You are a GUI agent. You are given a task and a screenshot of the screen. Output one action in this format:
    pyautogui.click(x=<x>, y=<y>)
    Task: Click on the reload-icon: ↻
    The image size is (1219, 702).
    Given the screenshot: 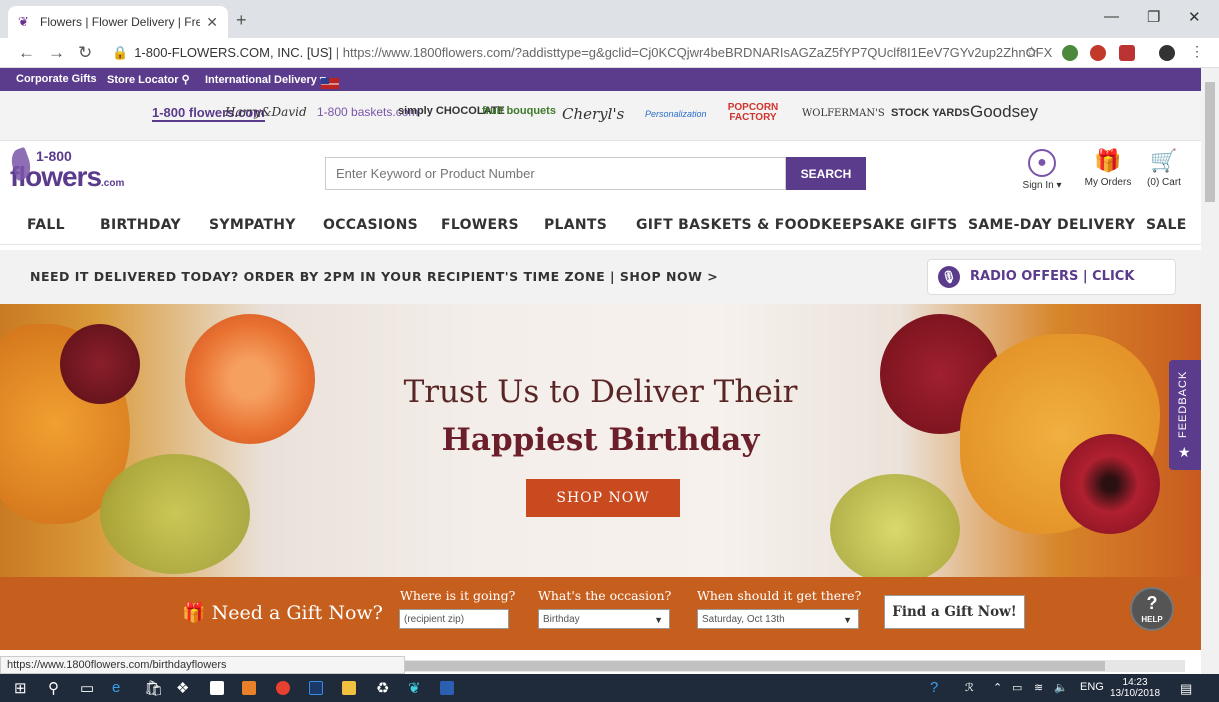 What is the action you would take?
    pyautogui.click(x=85, y=53)
    